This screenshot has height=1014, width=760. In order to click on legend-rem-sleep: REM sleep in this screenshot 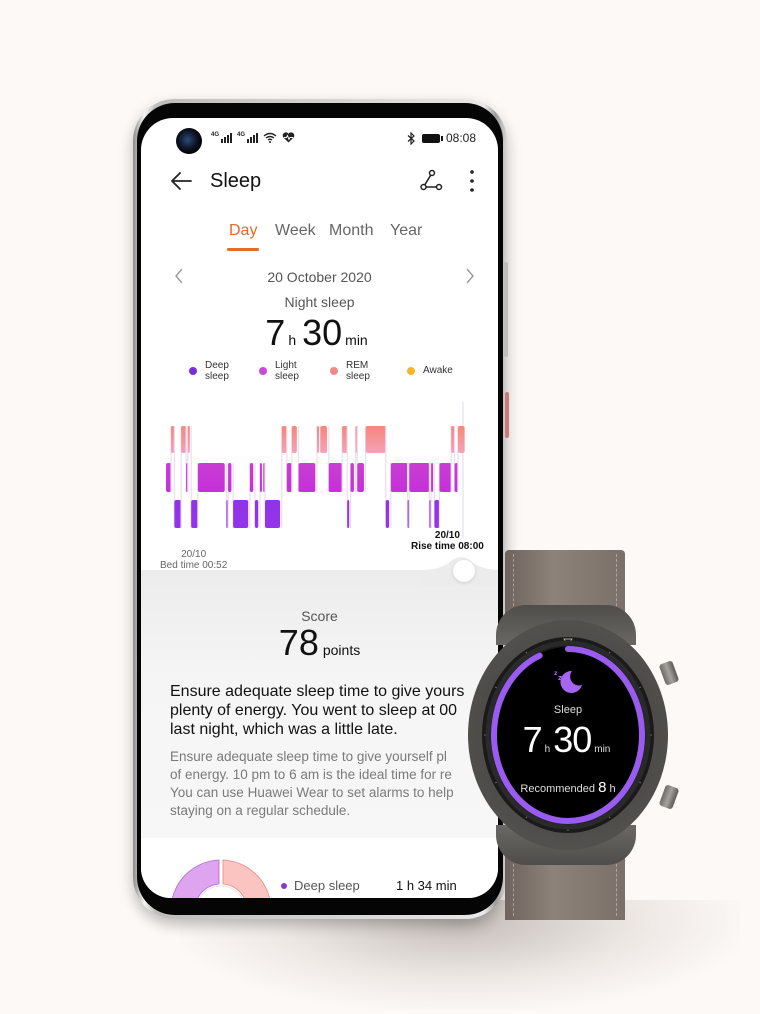, I will do `click(350, 371)`.